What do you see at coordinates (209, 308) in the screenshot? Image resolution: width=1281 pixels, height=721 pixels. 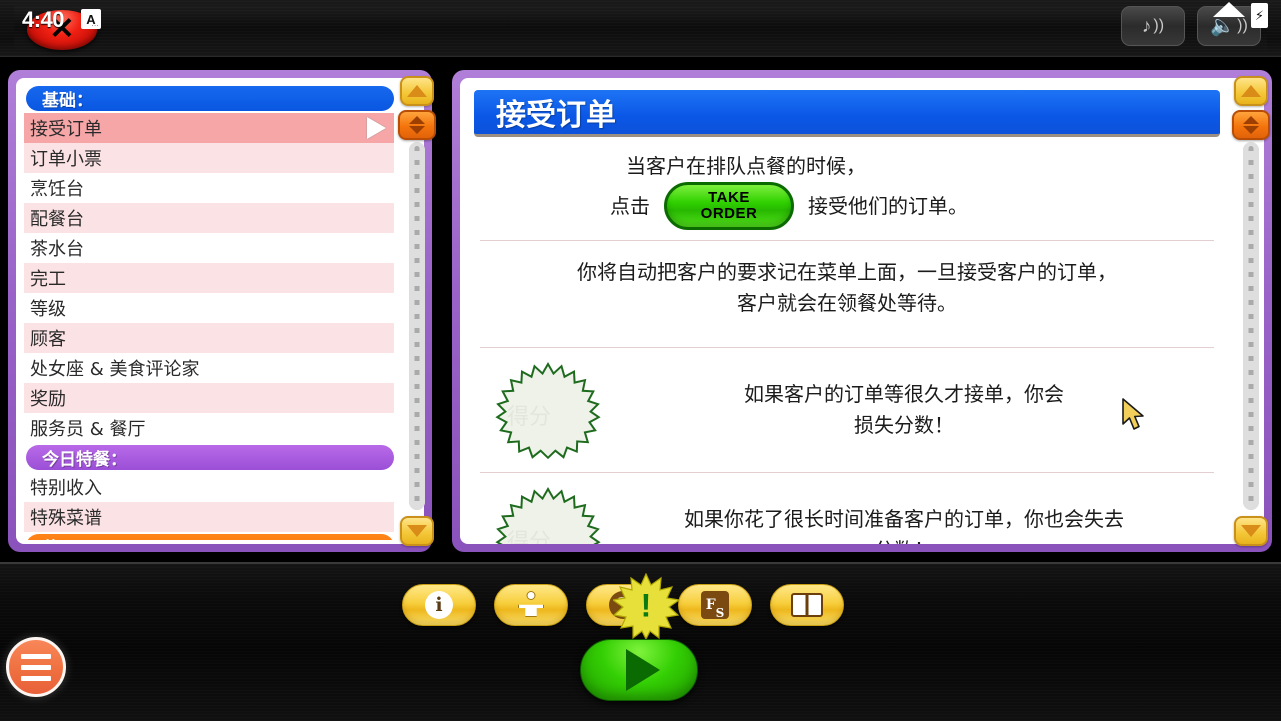 I see `topic-list-item: 等级` at bounding box center [209, 308].